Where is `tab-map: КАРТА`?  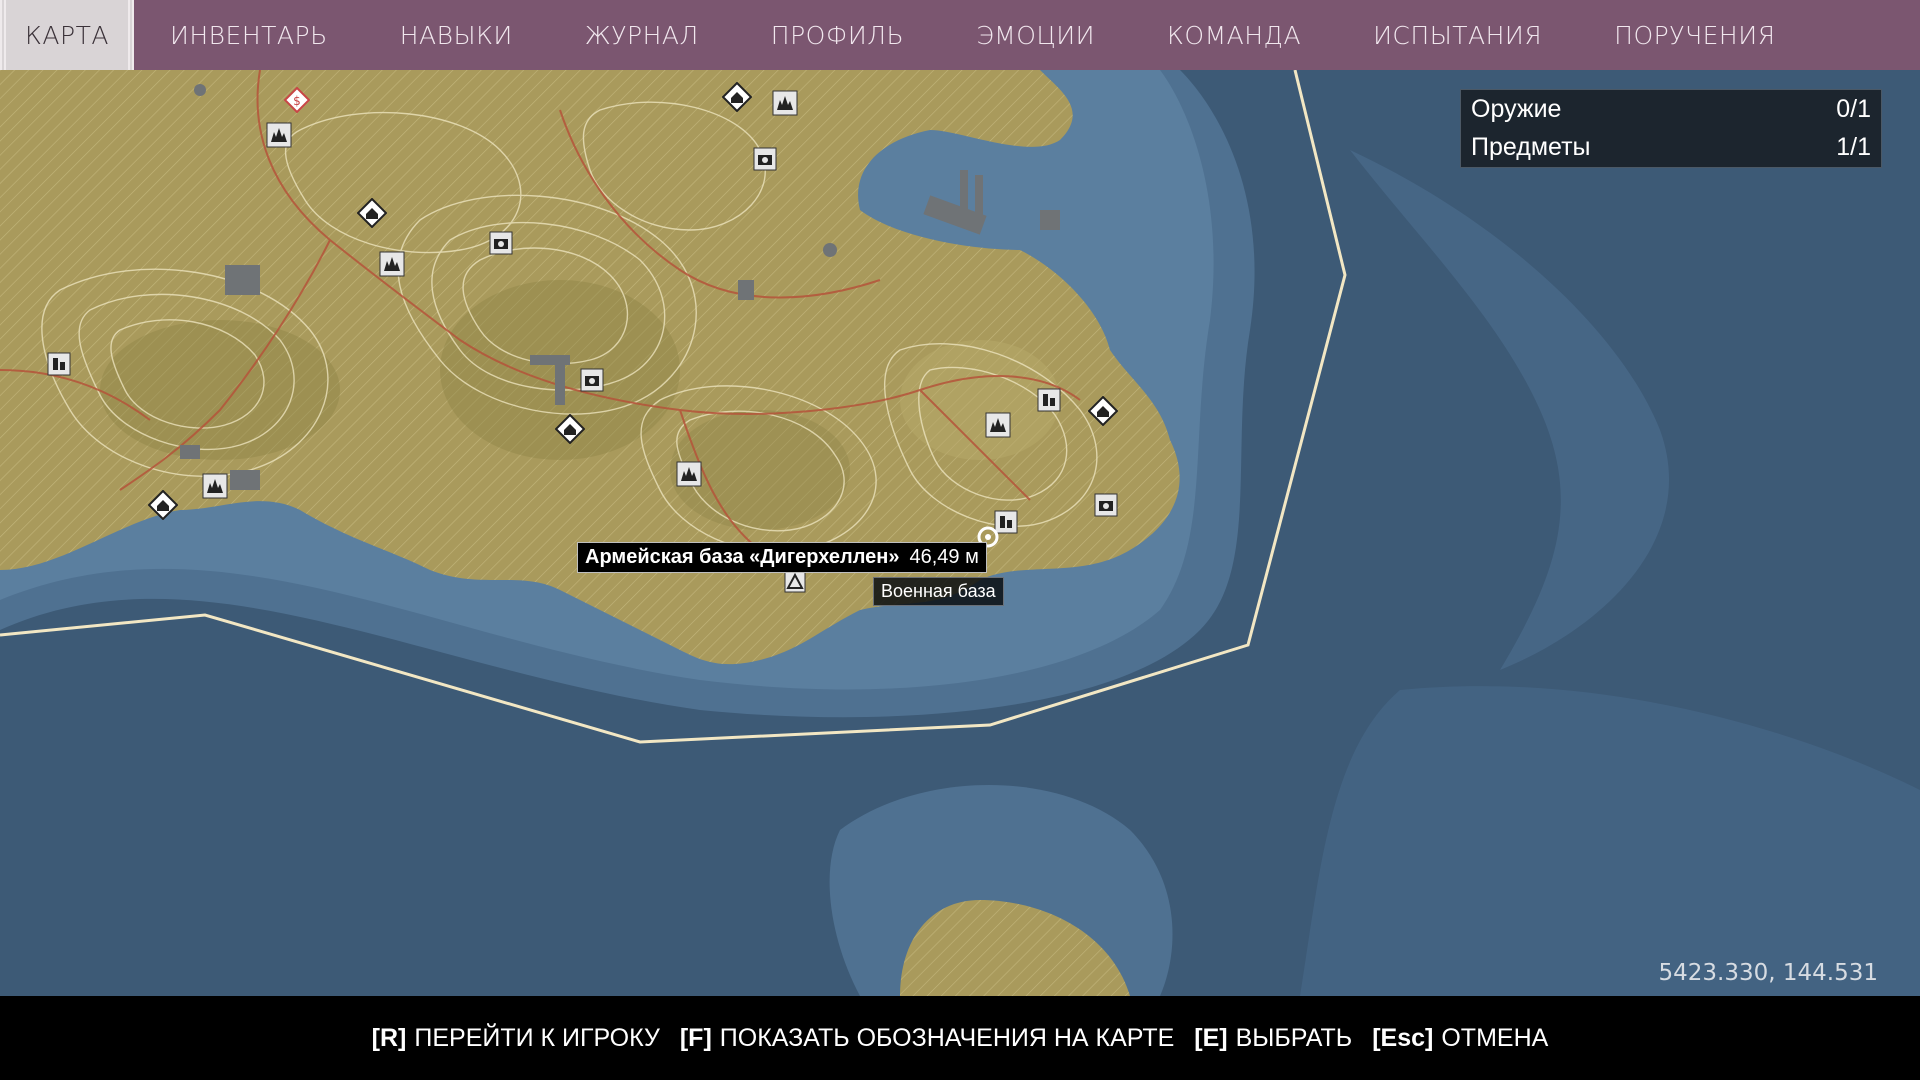 tab-map: КАРТА is located at coordinates (67, 35).